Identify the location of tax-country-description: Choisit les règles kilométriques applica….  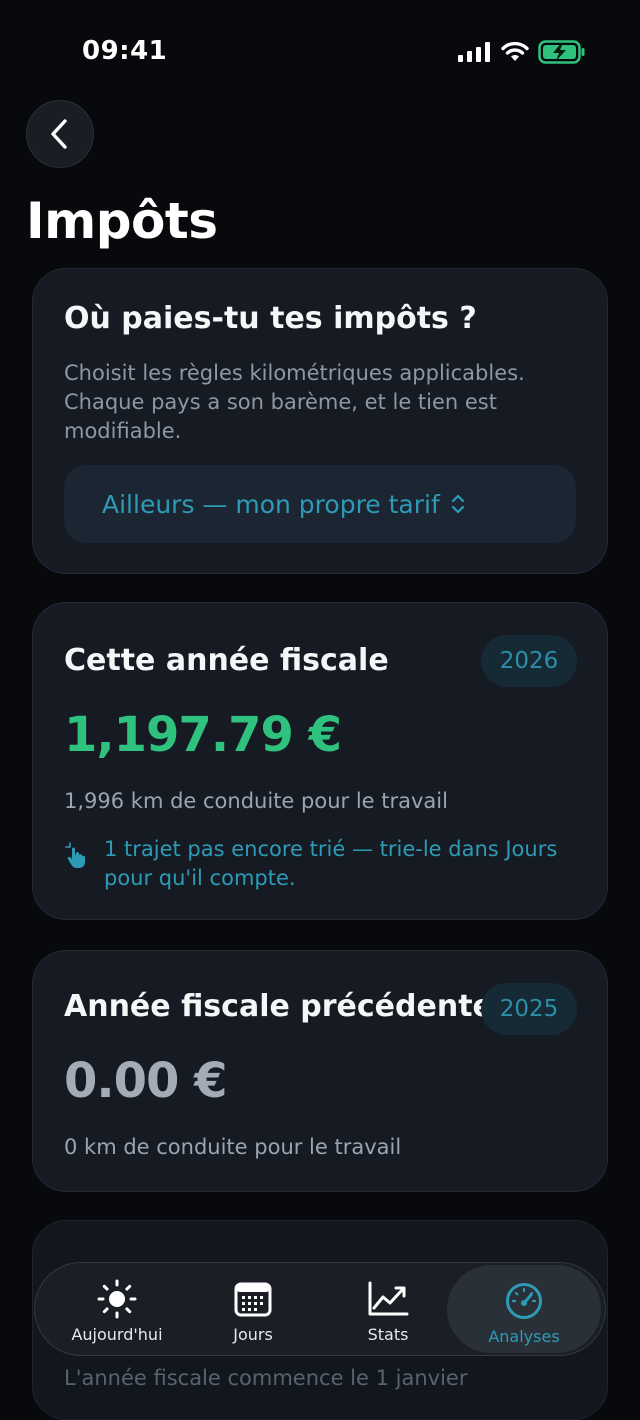
(294, 402).